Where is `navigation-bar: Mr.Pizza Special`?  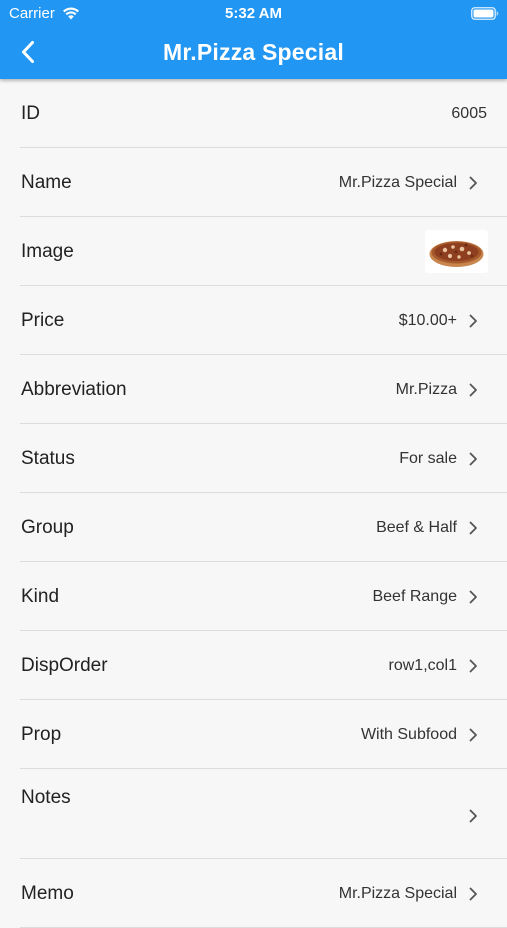 navigation-bar: Mr.Pizza Special is located at coordinates (253, 53).